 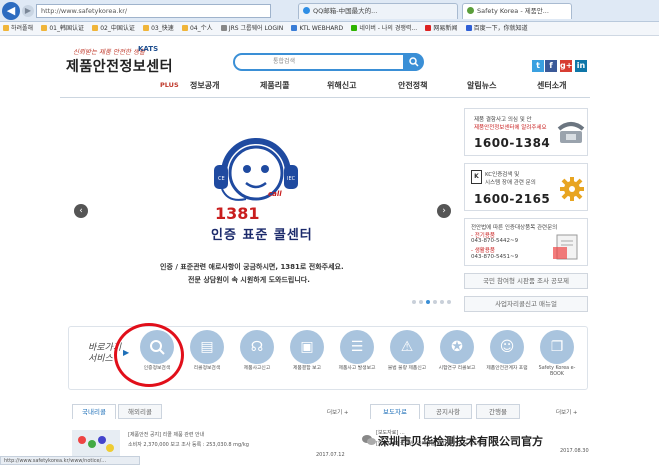 I want to click on panel-text: KC인증검색 및, so click(x=502, y=175).